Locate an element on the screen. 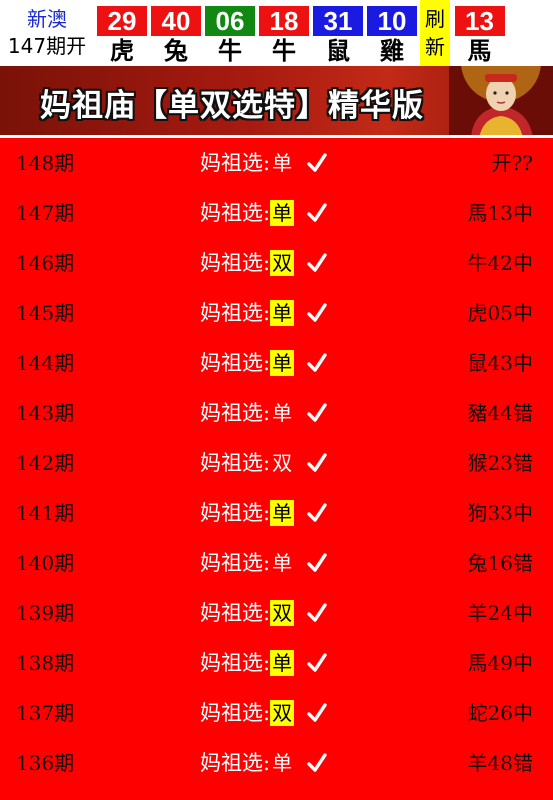 The height and width of the screenshot is (800, 553). banner-title: 妈祖庙【单双选特】精华版 is located at coordinates (232, 106).